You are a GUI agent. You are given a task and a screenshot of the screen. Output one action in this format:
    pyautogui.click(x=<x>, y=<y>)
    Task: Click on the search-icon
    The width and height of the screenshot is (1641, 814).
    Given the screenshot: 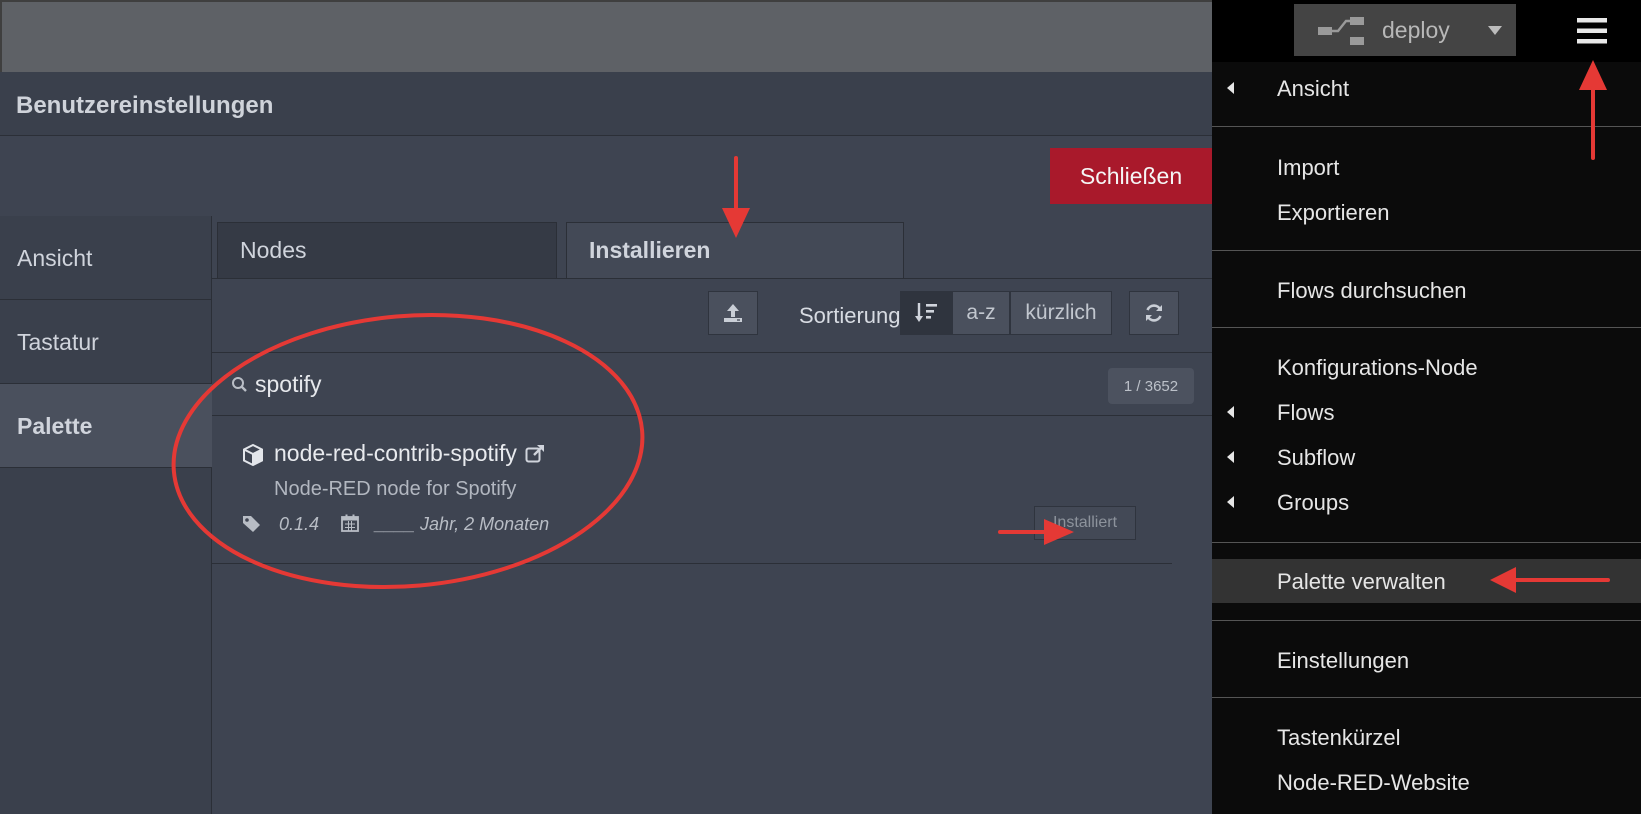 What is the action you would take?
    pyautogui.click(x=239, y=384)
    